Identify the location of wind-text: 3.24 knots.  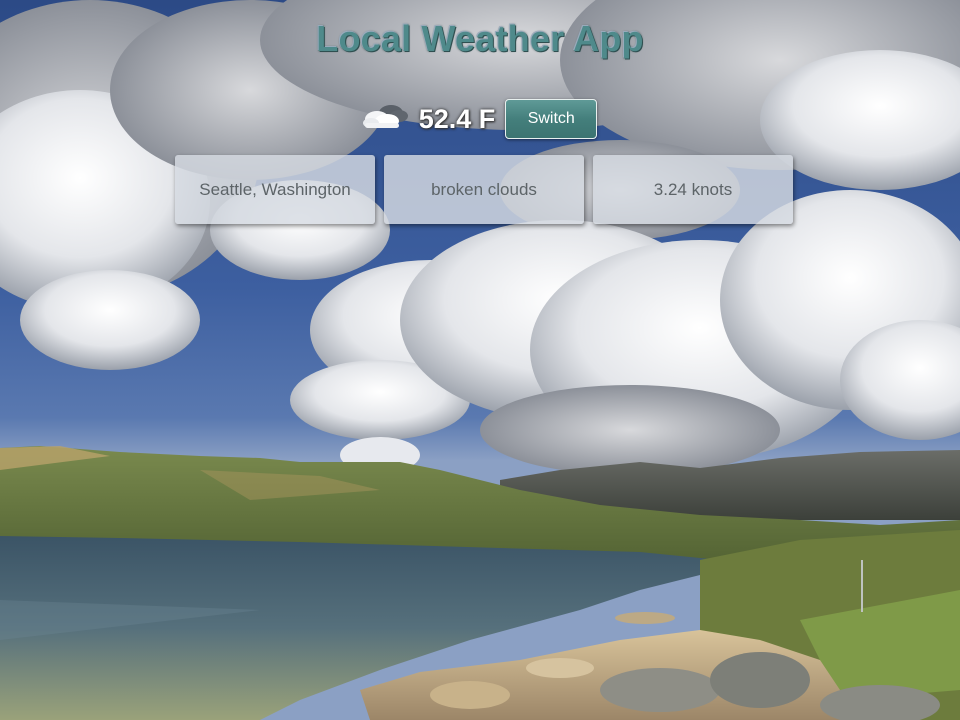
(693, 189).